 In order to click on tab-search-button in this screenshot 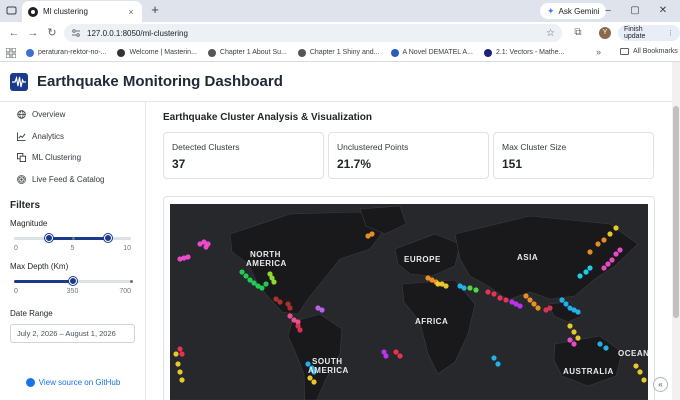, I will do `click(11, 10)`.